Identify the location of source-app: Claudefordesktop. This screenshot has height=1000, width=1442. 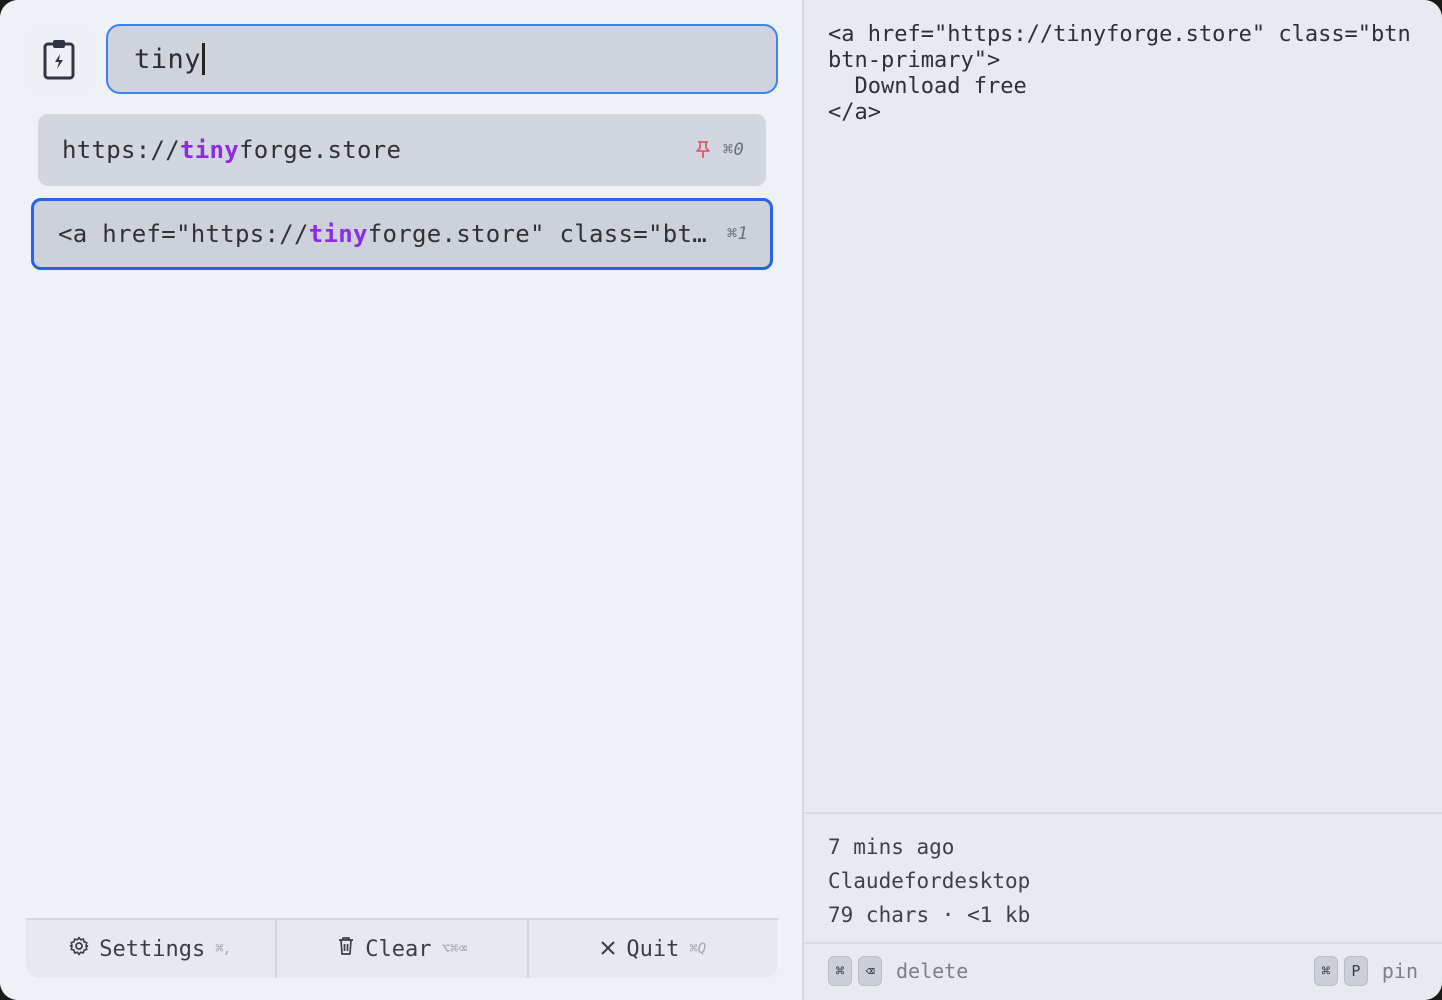
(929, 881).